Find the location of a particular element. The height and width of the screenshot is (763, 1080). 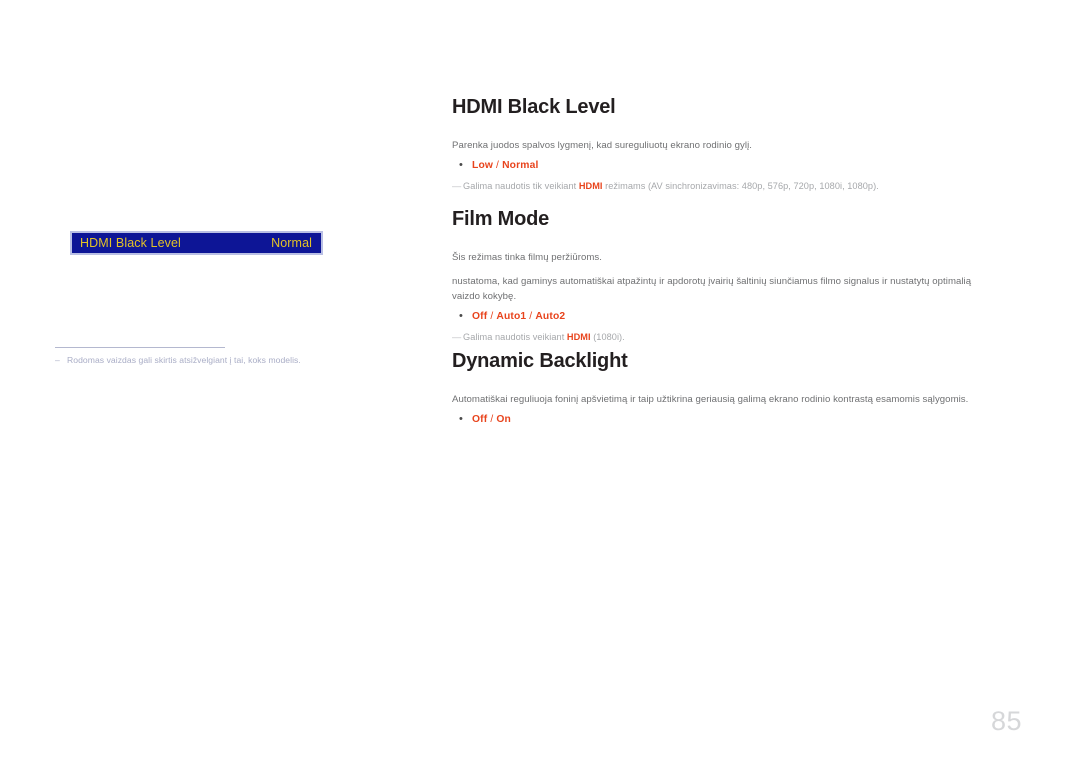

osd-menu-label: HDMI Black Level is located at coordinates (130, 242).